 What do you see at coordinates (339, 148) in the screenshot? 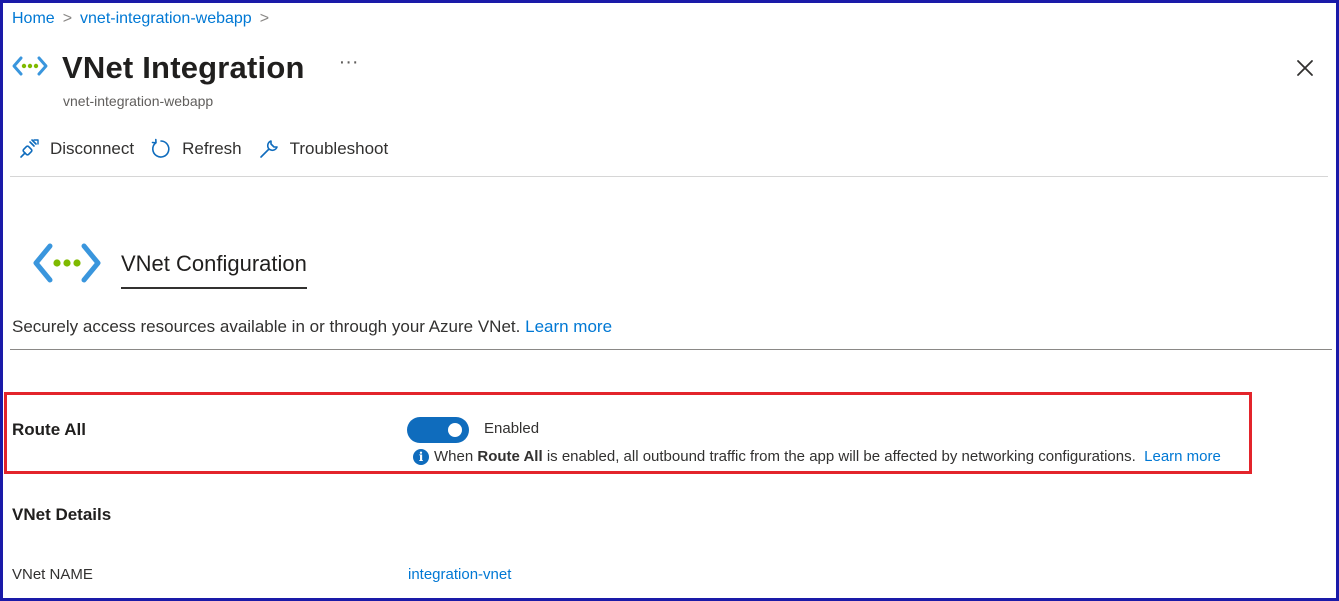
I see `troubleshoot-label: Troubleshoot` at bounding box center [339, 148].